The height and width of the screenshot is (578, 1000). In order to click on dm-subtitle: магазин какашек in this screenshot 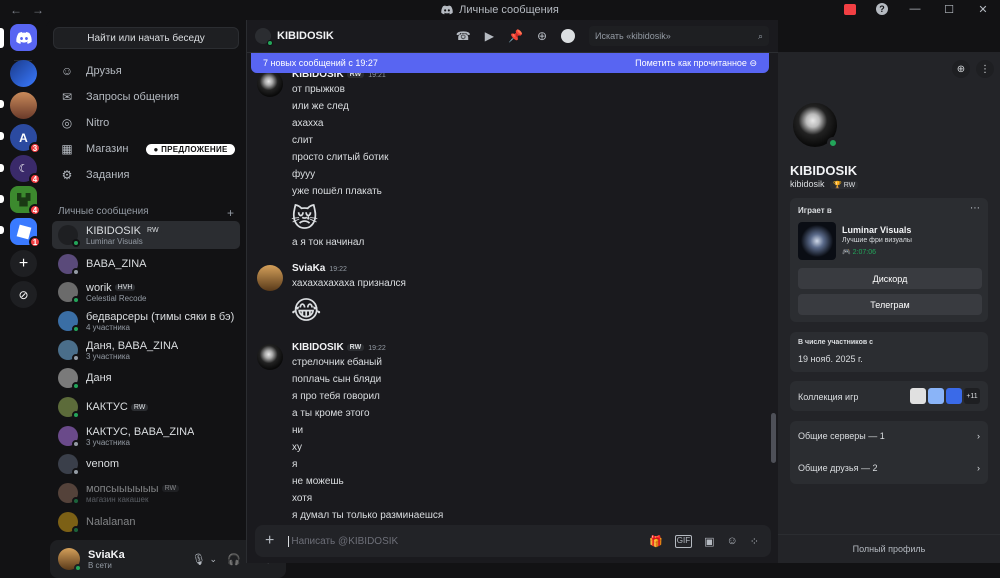, I will do `click(117, 499)`.